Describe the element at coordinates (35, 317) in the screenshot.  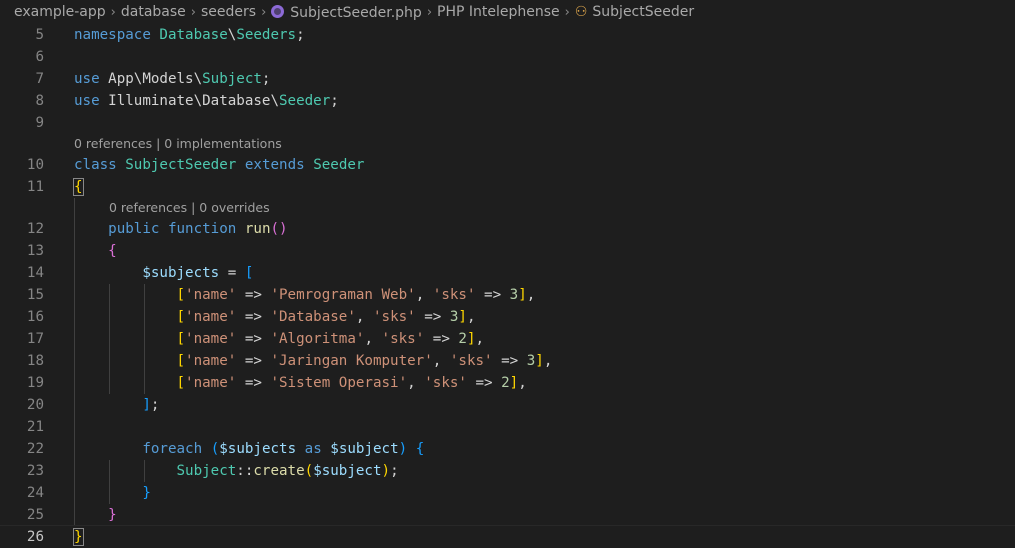
I see `line-number: 16` at that location.